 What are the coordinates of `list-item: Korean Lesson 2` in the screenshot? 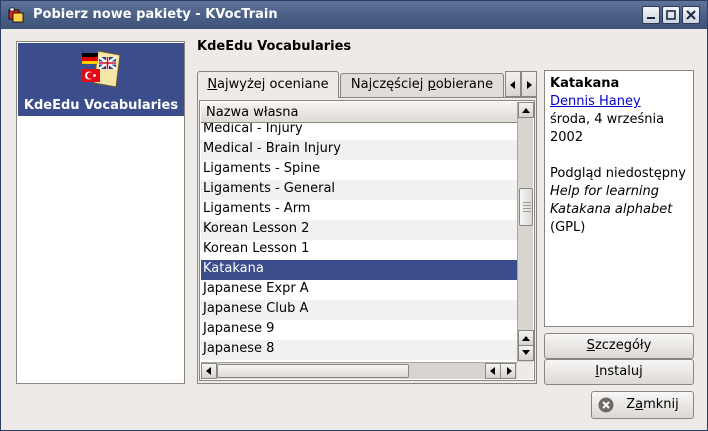 It's located at (359, 230).